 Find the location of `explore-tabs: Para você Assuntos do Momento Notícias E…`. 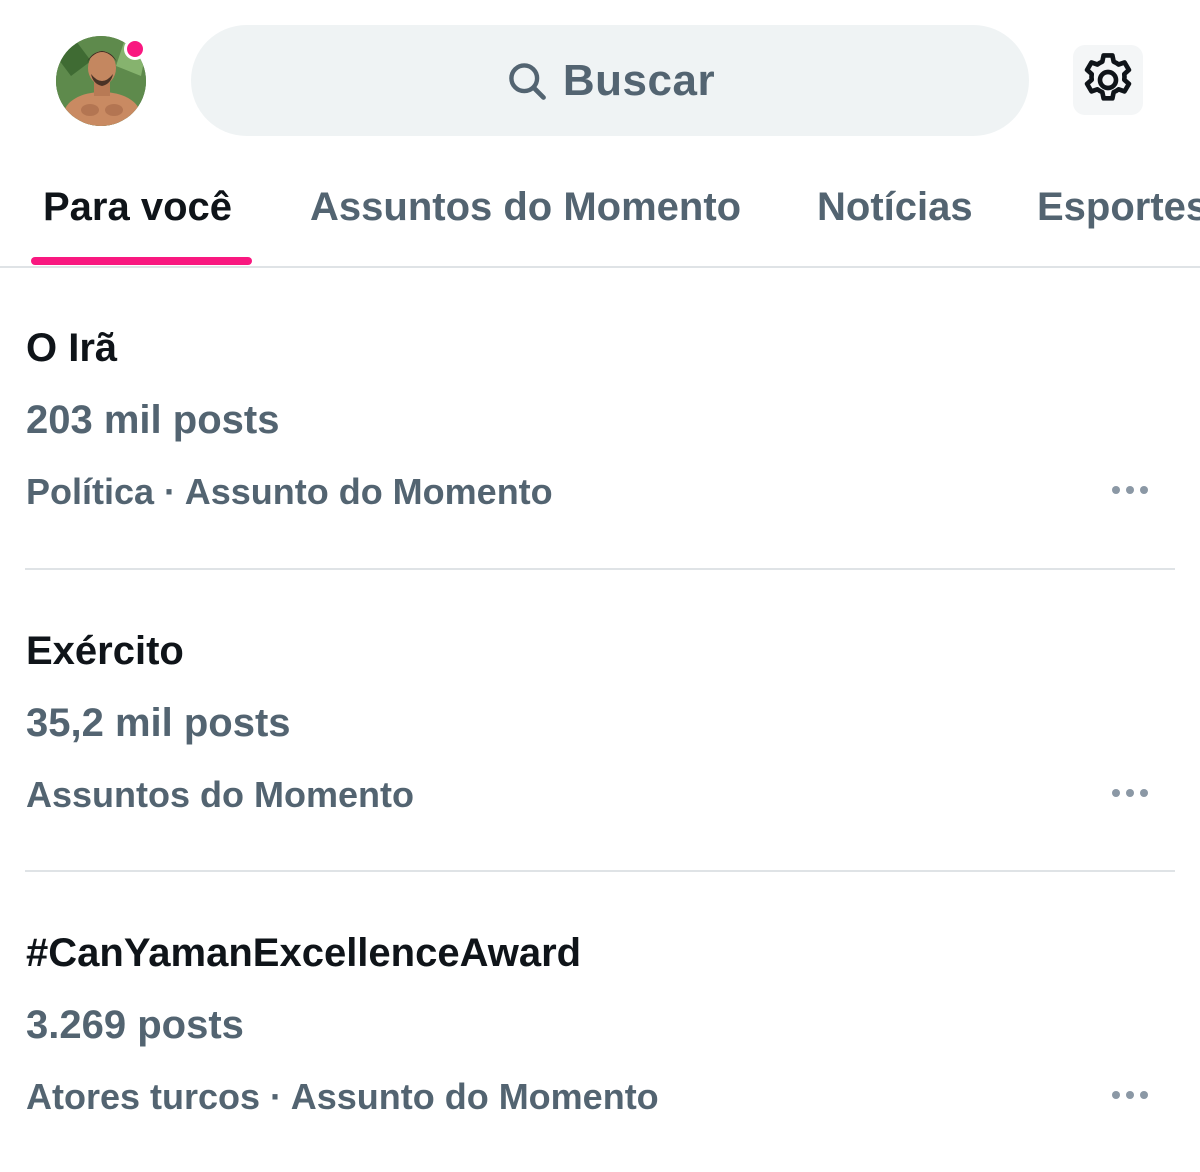

explore-tabs: Para você Assuntos do Momento Notícias E… is located at coordinates (600, 209).